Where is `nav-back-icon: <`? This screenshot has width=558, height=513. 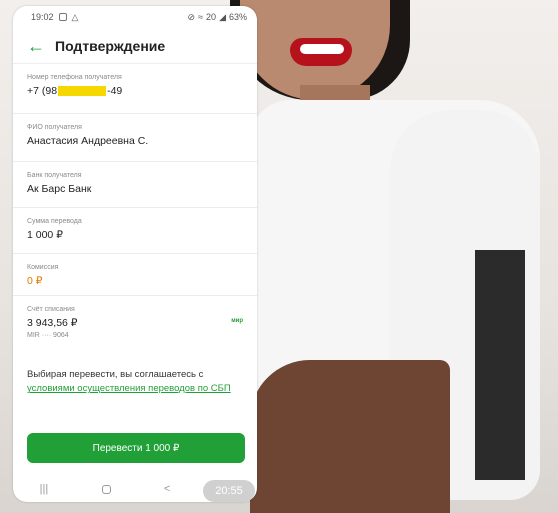 nav-back-icon: < is located at coordinates (167, 489).